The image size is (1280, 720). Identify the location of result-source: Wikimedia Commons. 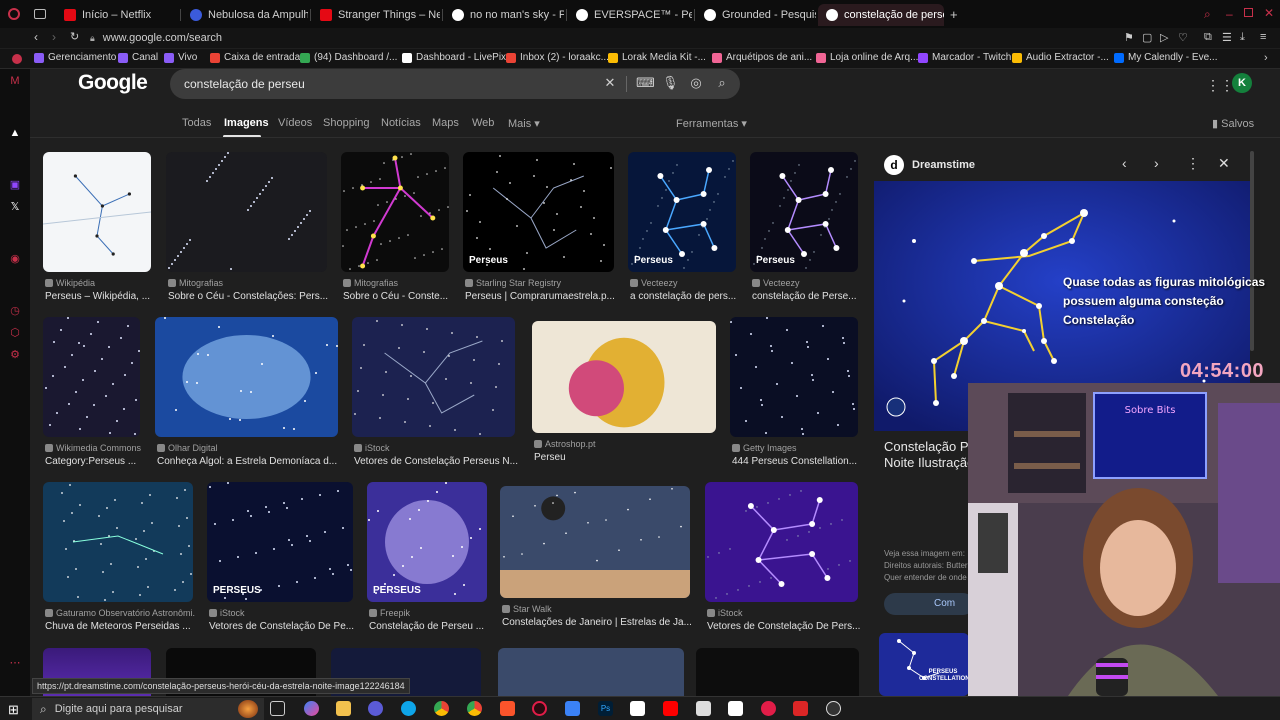
(93, 448).